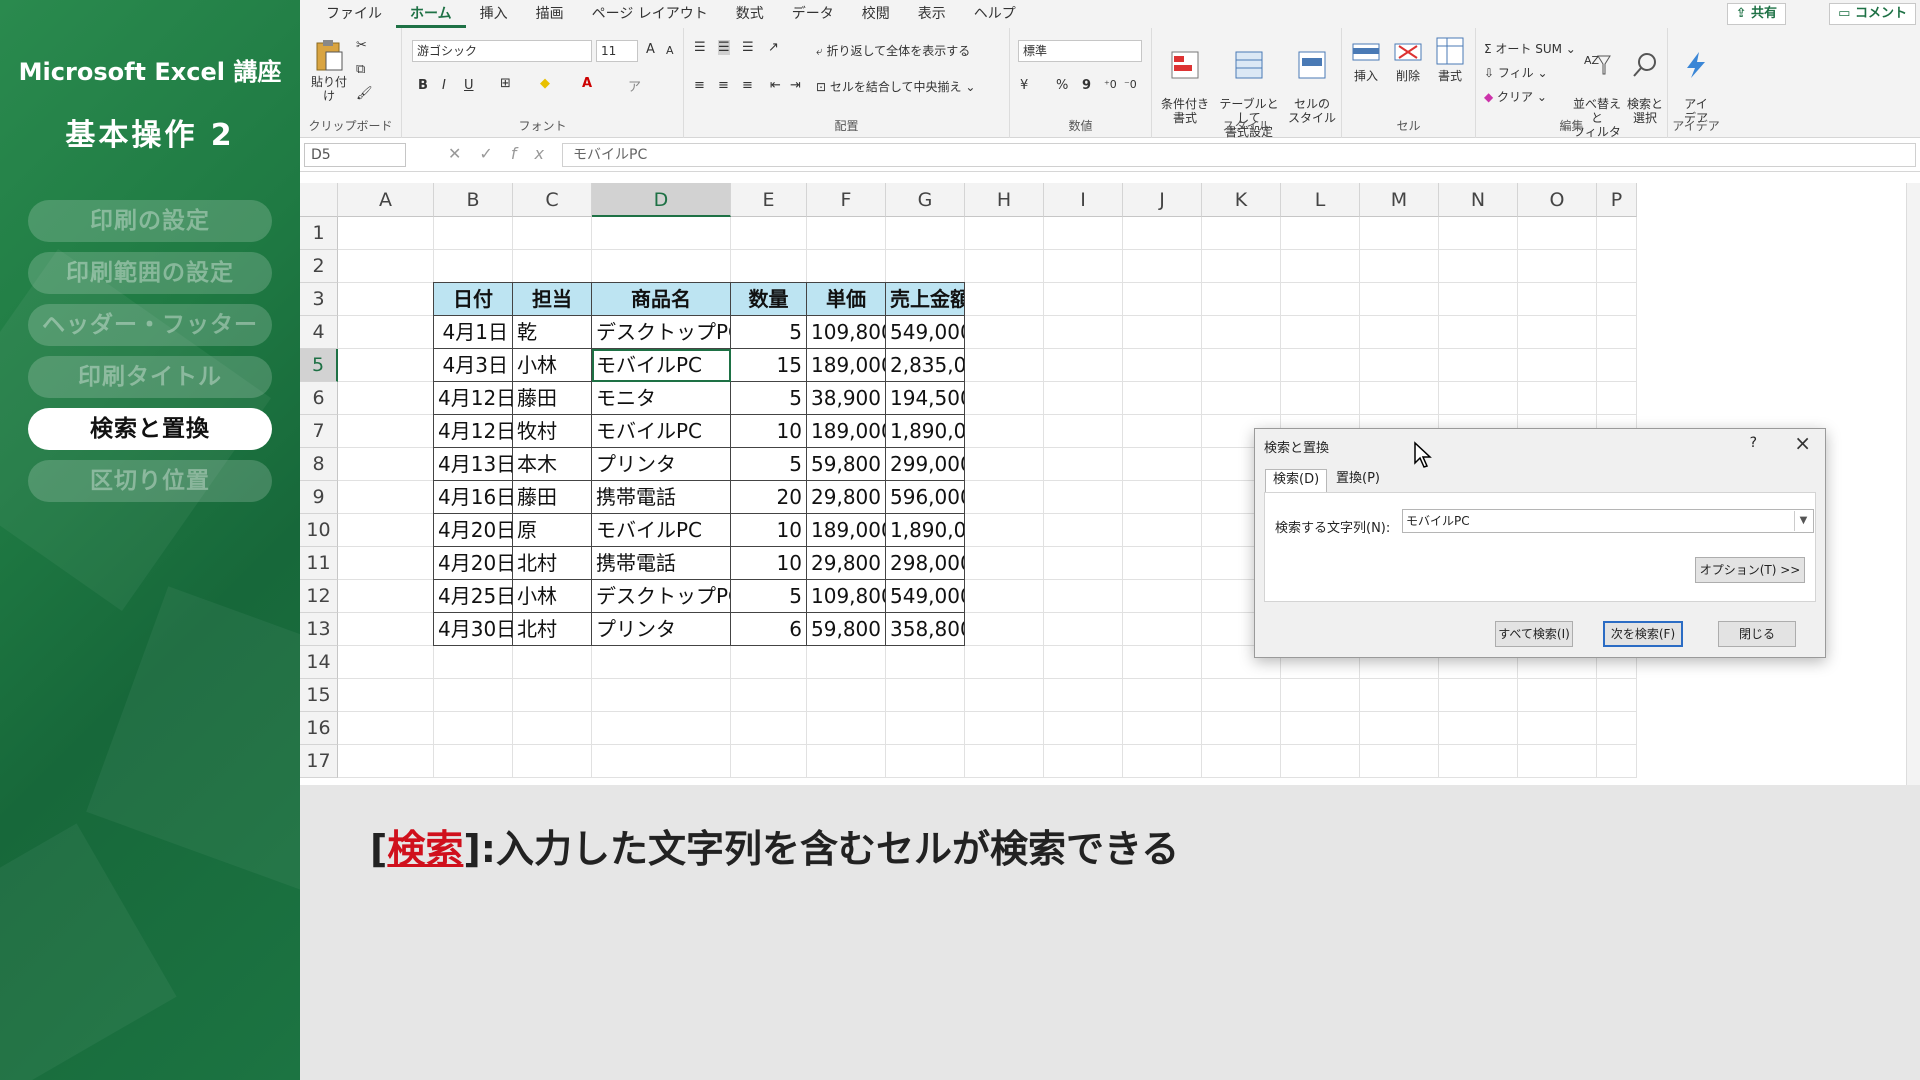 The height and width of the screenshot is (1080, 1920). What do you see at coordinates (1756, 14) in the screenshot?
I see `share-button: ⇪ 共有` at bounding box center [1756, 14].